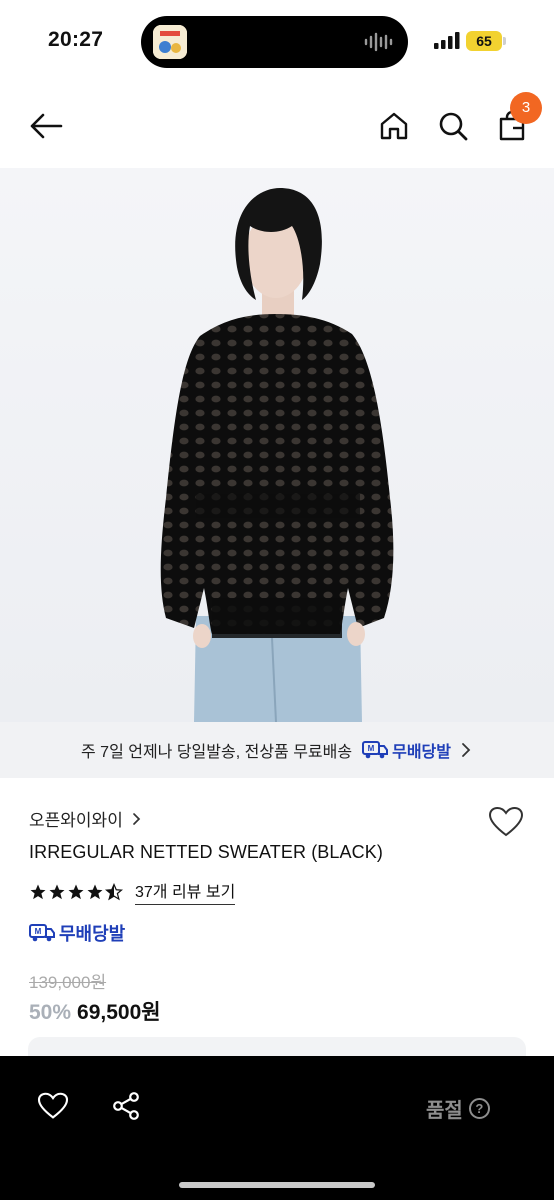 The image size is (554, 1200). Describe the element at coordinates (447, 40) in the screenshot. I see `cellular-signal-icon` at that location.